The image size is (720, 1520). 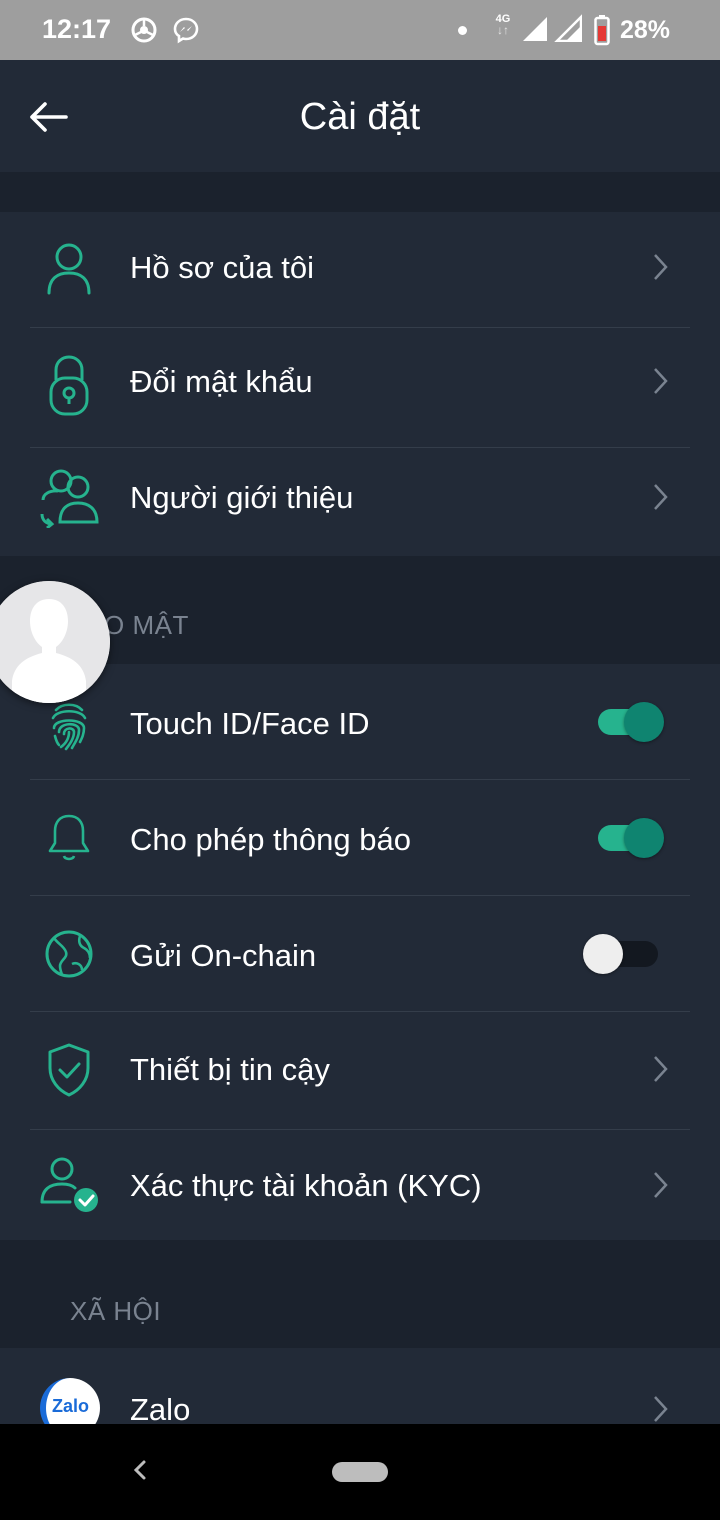 I want to click on network-type: 4G ↓↑, so click(x=503, y=25).